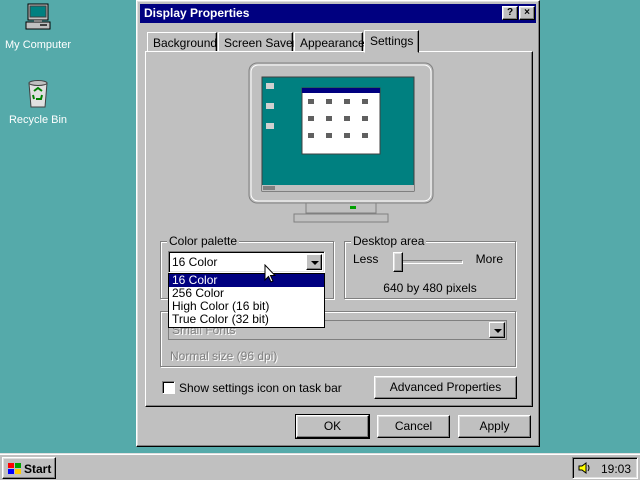  Describe the element at coordinates (338, 13) in the screenshot. I see `title-bar: Display Properties ? ×` at that location.